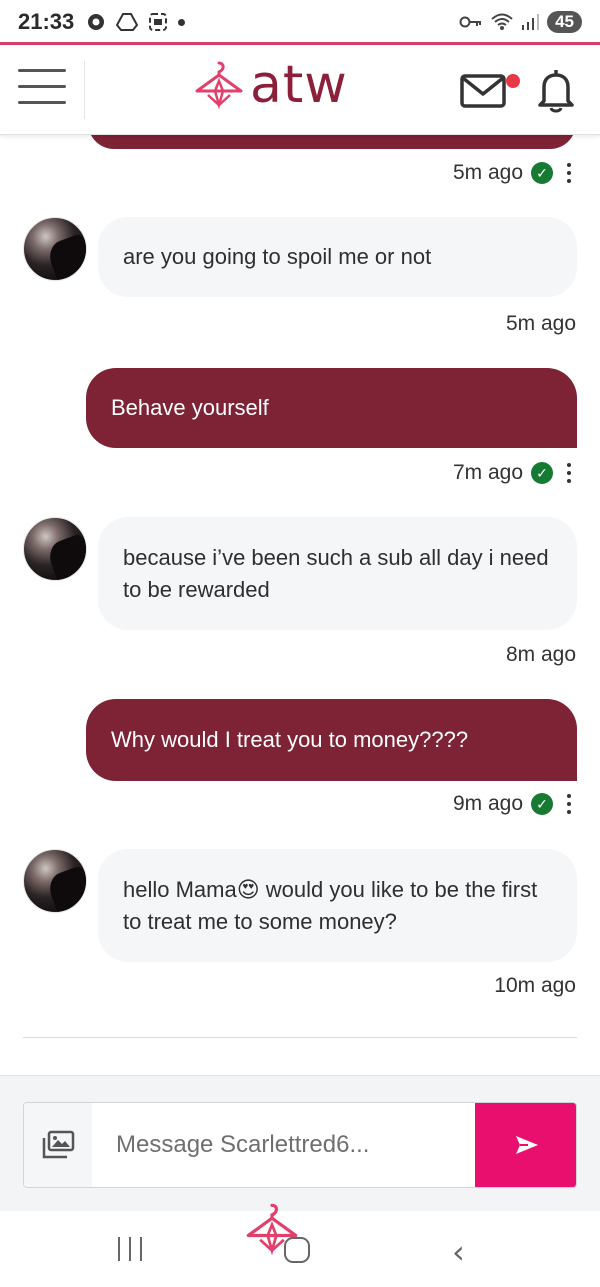 The height and width of the screenshot is (1287, 600). I want to click on messages-button, so click(484, 91).